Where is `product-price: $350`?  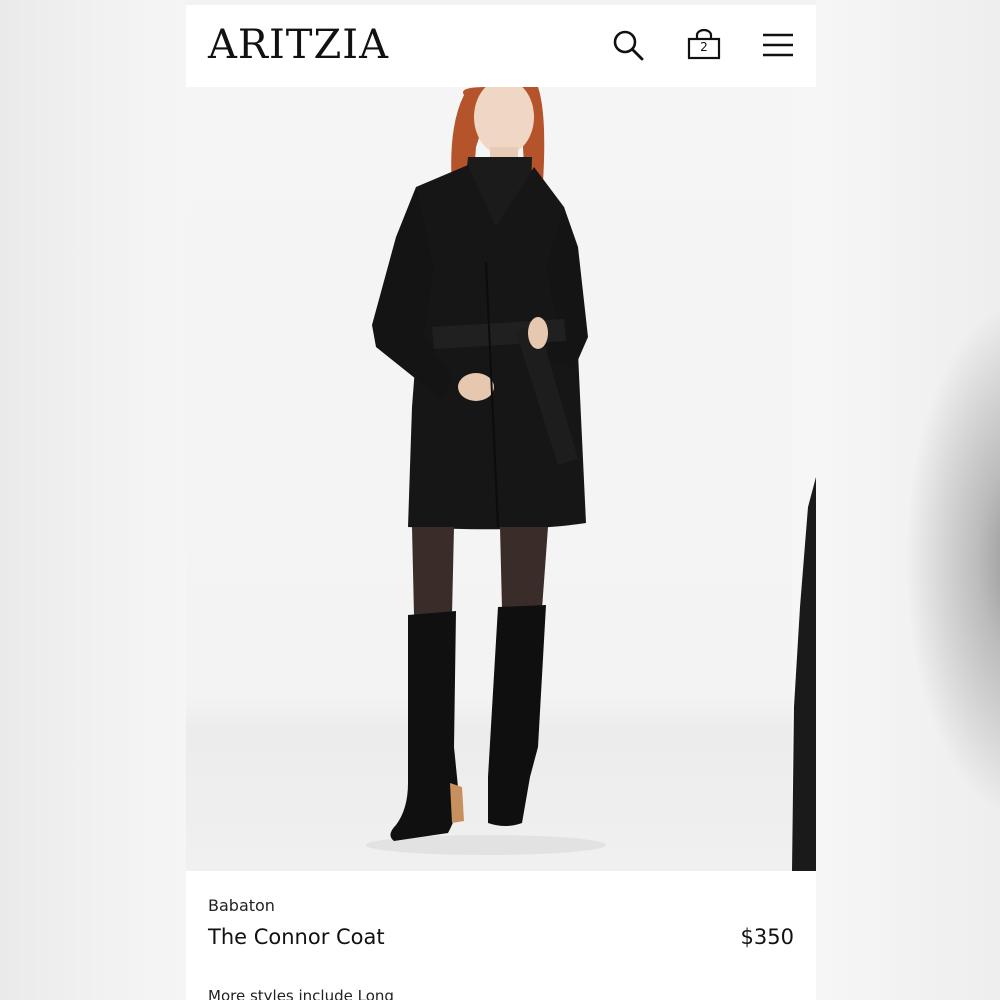 product-price: $350 is located at coordinates (767, 937).